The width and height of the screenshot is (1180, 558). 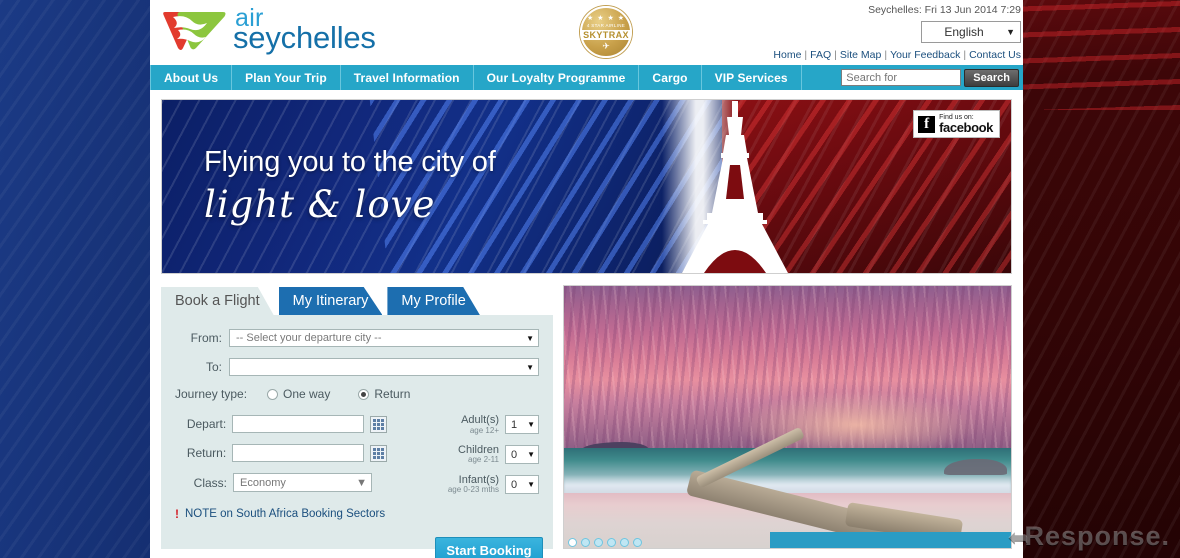 What do you see at coordinates (473, 490) in the screenshot?
I see `pax-infants-age: age 0-23 mths` at bounding box center [473, 490].